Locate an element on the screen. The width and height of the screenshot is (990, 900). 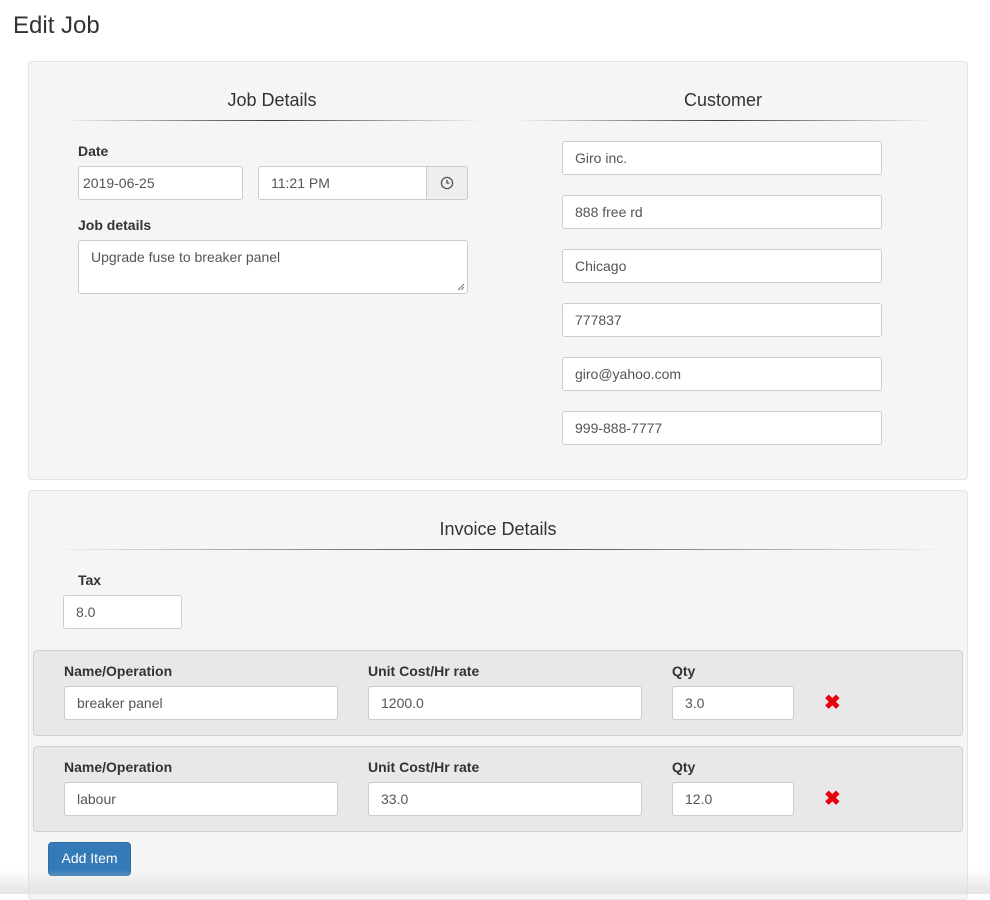
clock-icon is located at coordinates (447, 183).